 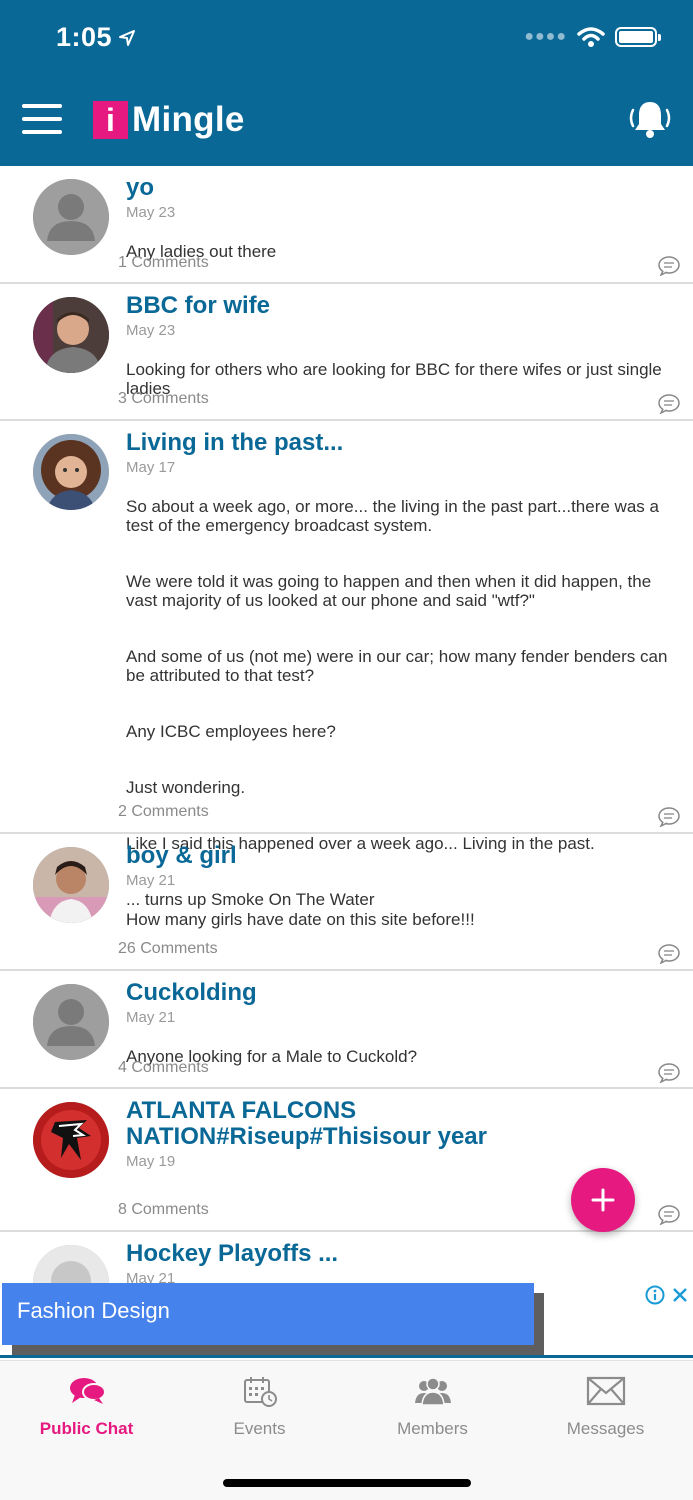 What do you see at coordinates (93, 1310) in the screenshot?
I see `ad-text: Fashion Design` at bounding box center [93, 1310].